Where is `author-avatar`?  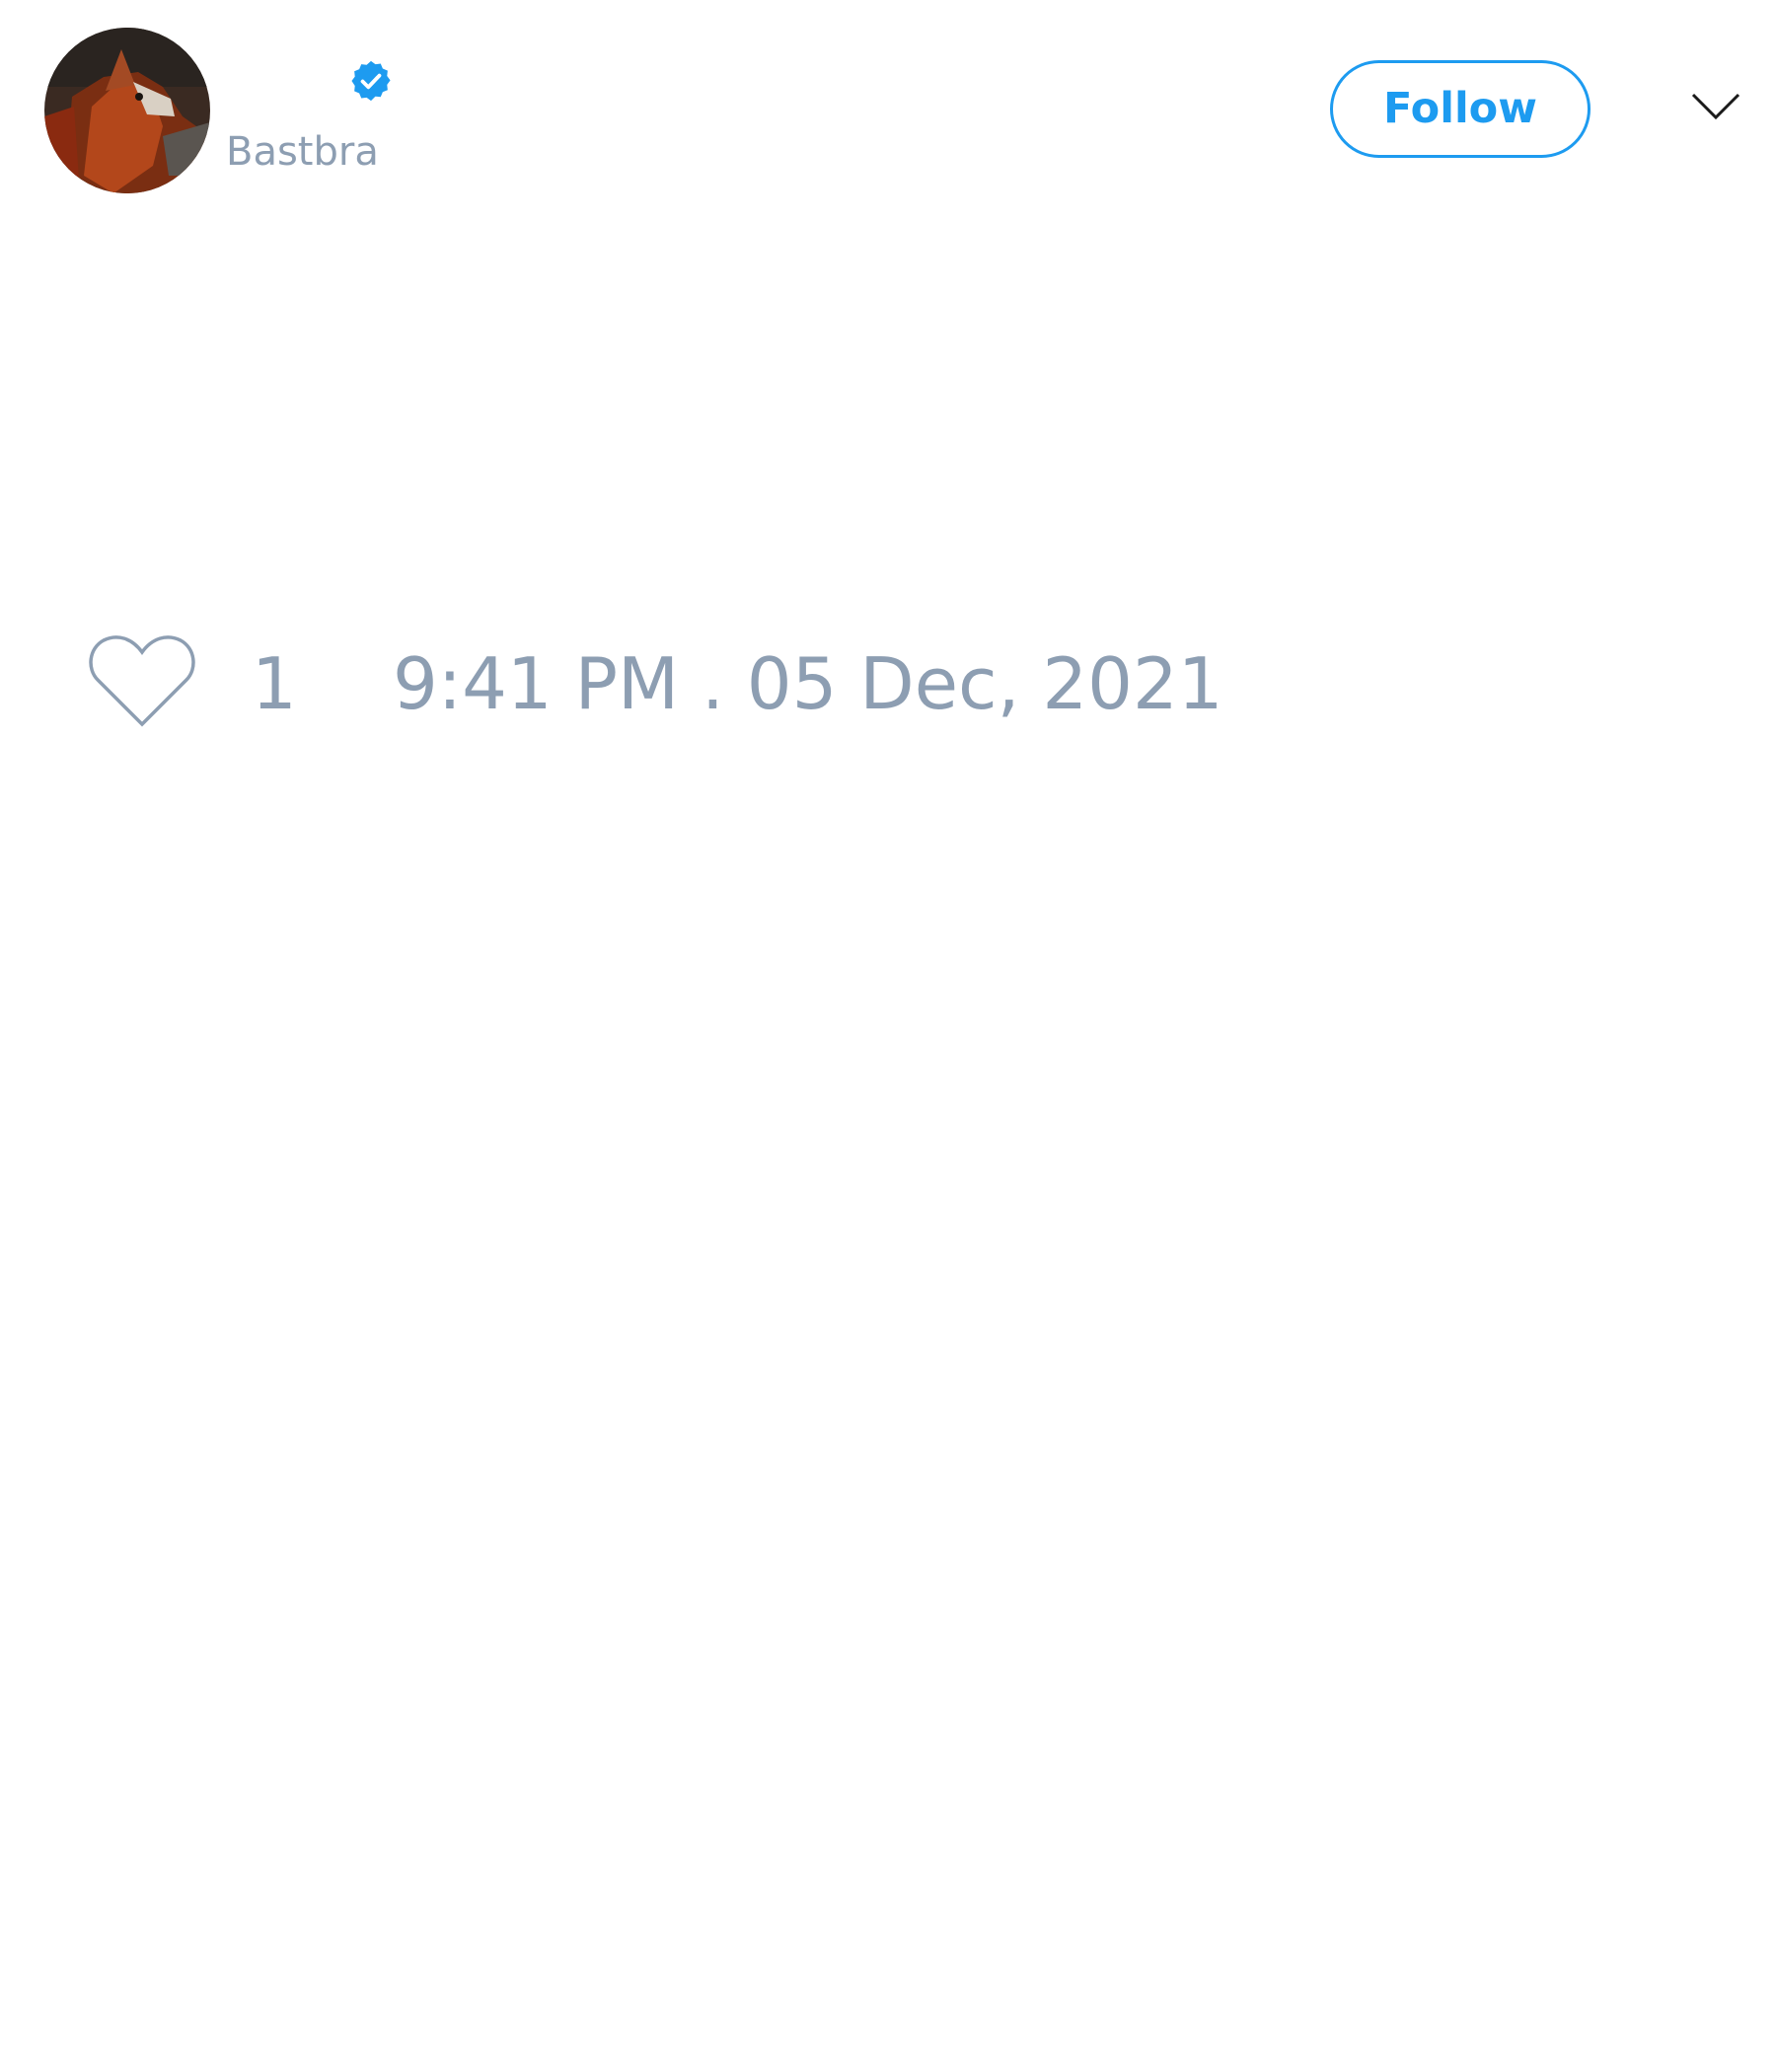 author-avatar is located at coordinates (127, 111).